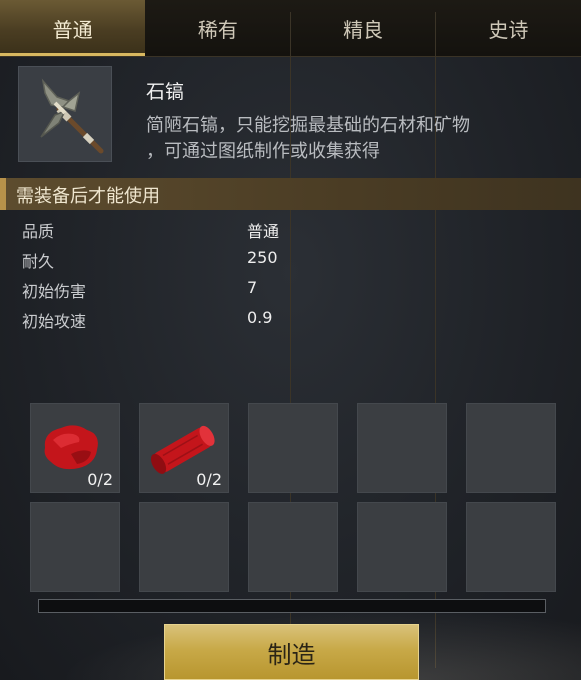  What do you see at coordinates (290, 194) in the screenshot?
I see `requirement-banner: 需装备后才能使用` at bounding box center [290, 194].